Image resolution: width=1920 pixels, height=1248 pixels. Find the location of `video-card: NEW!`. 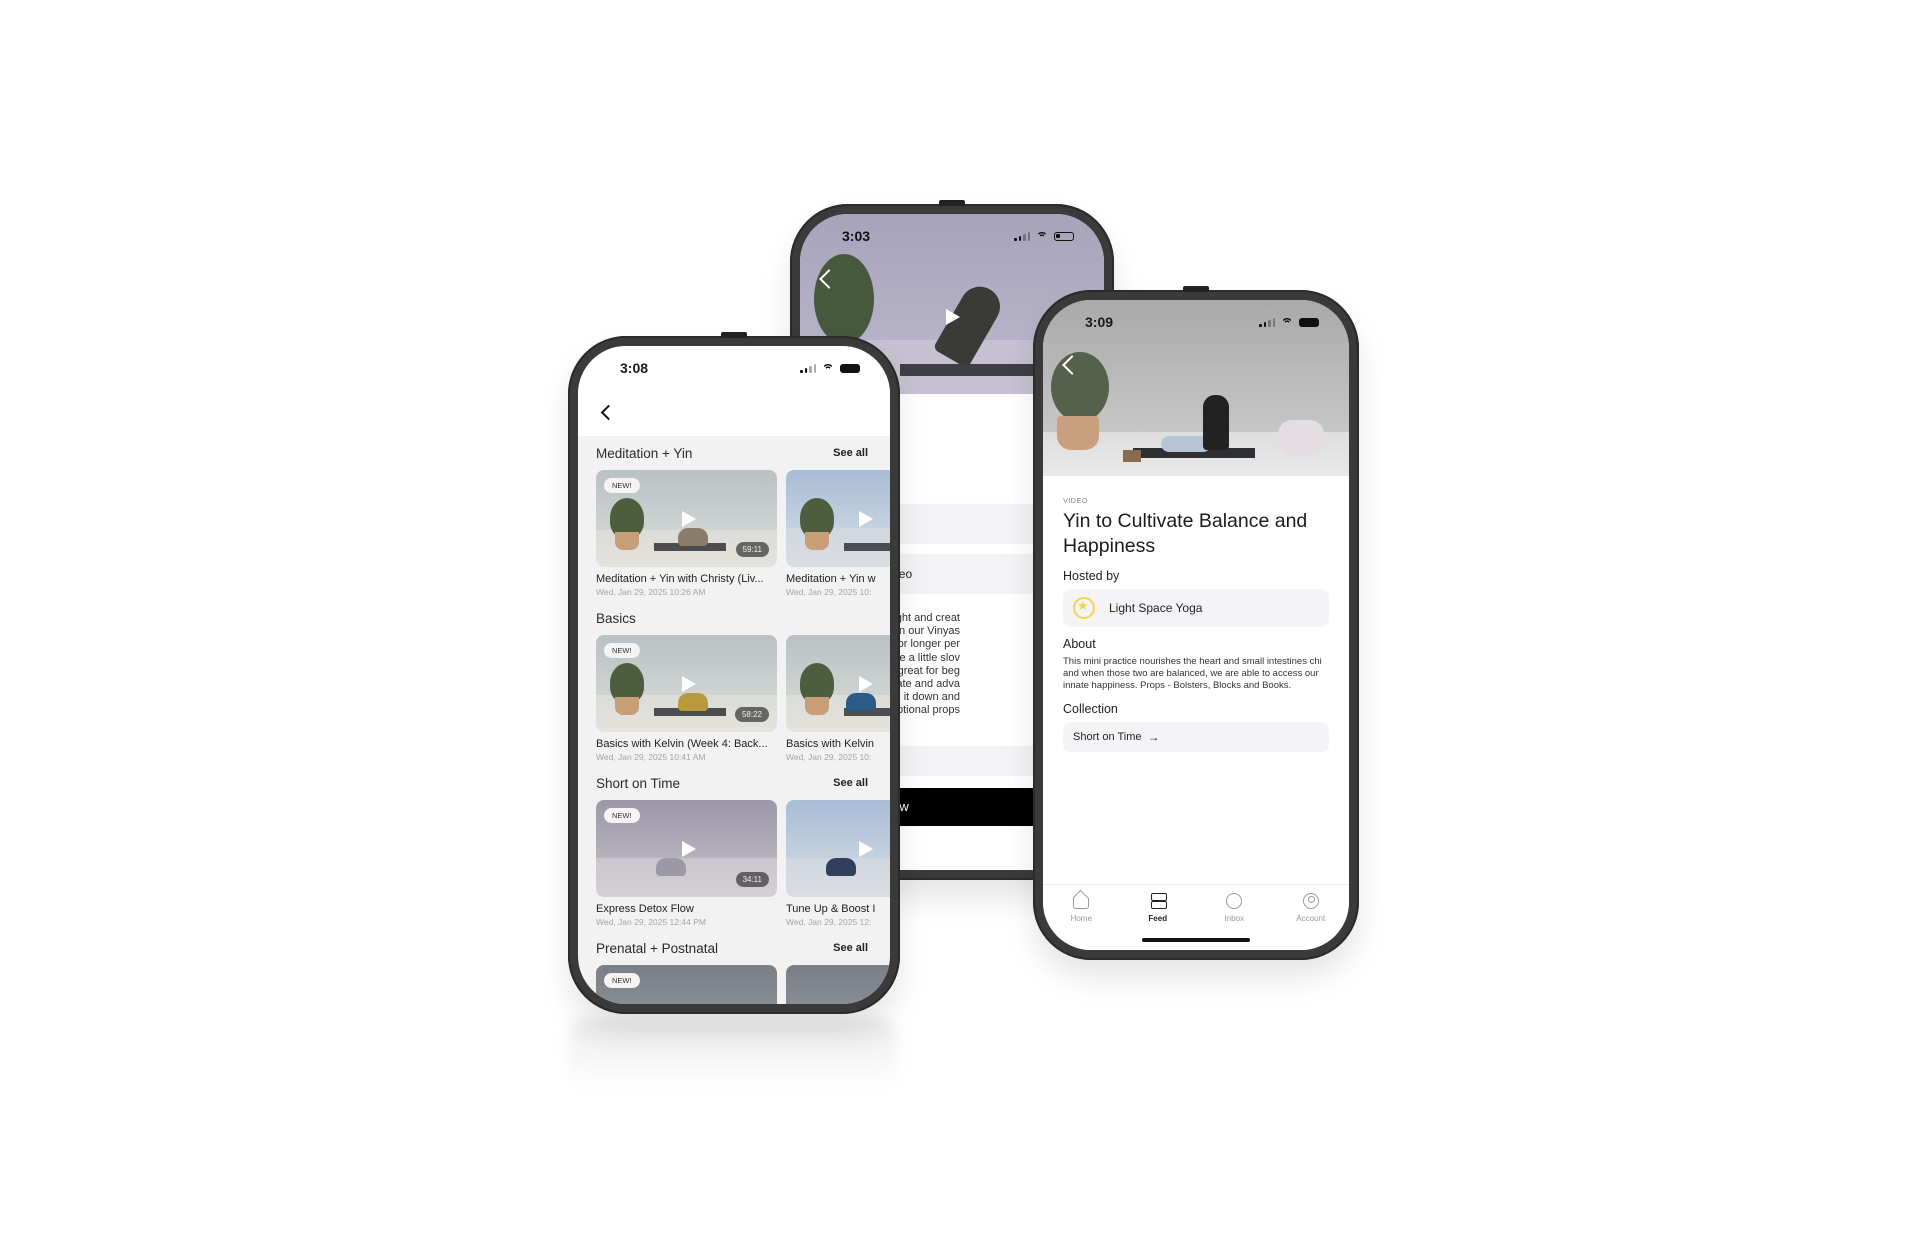

video-card: NEW! is located at coordinates (686, 984).